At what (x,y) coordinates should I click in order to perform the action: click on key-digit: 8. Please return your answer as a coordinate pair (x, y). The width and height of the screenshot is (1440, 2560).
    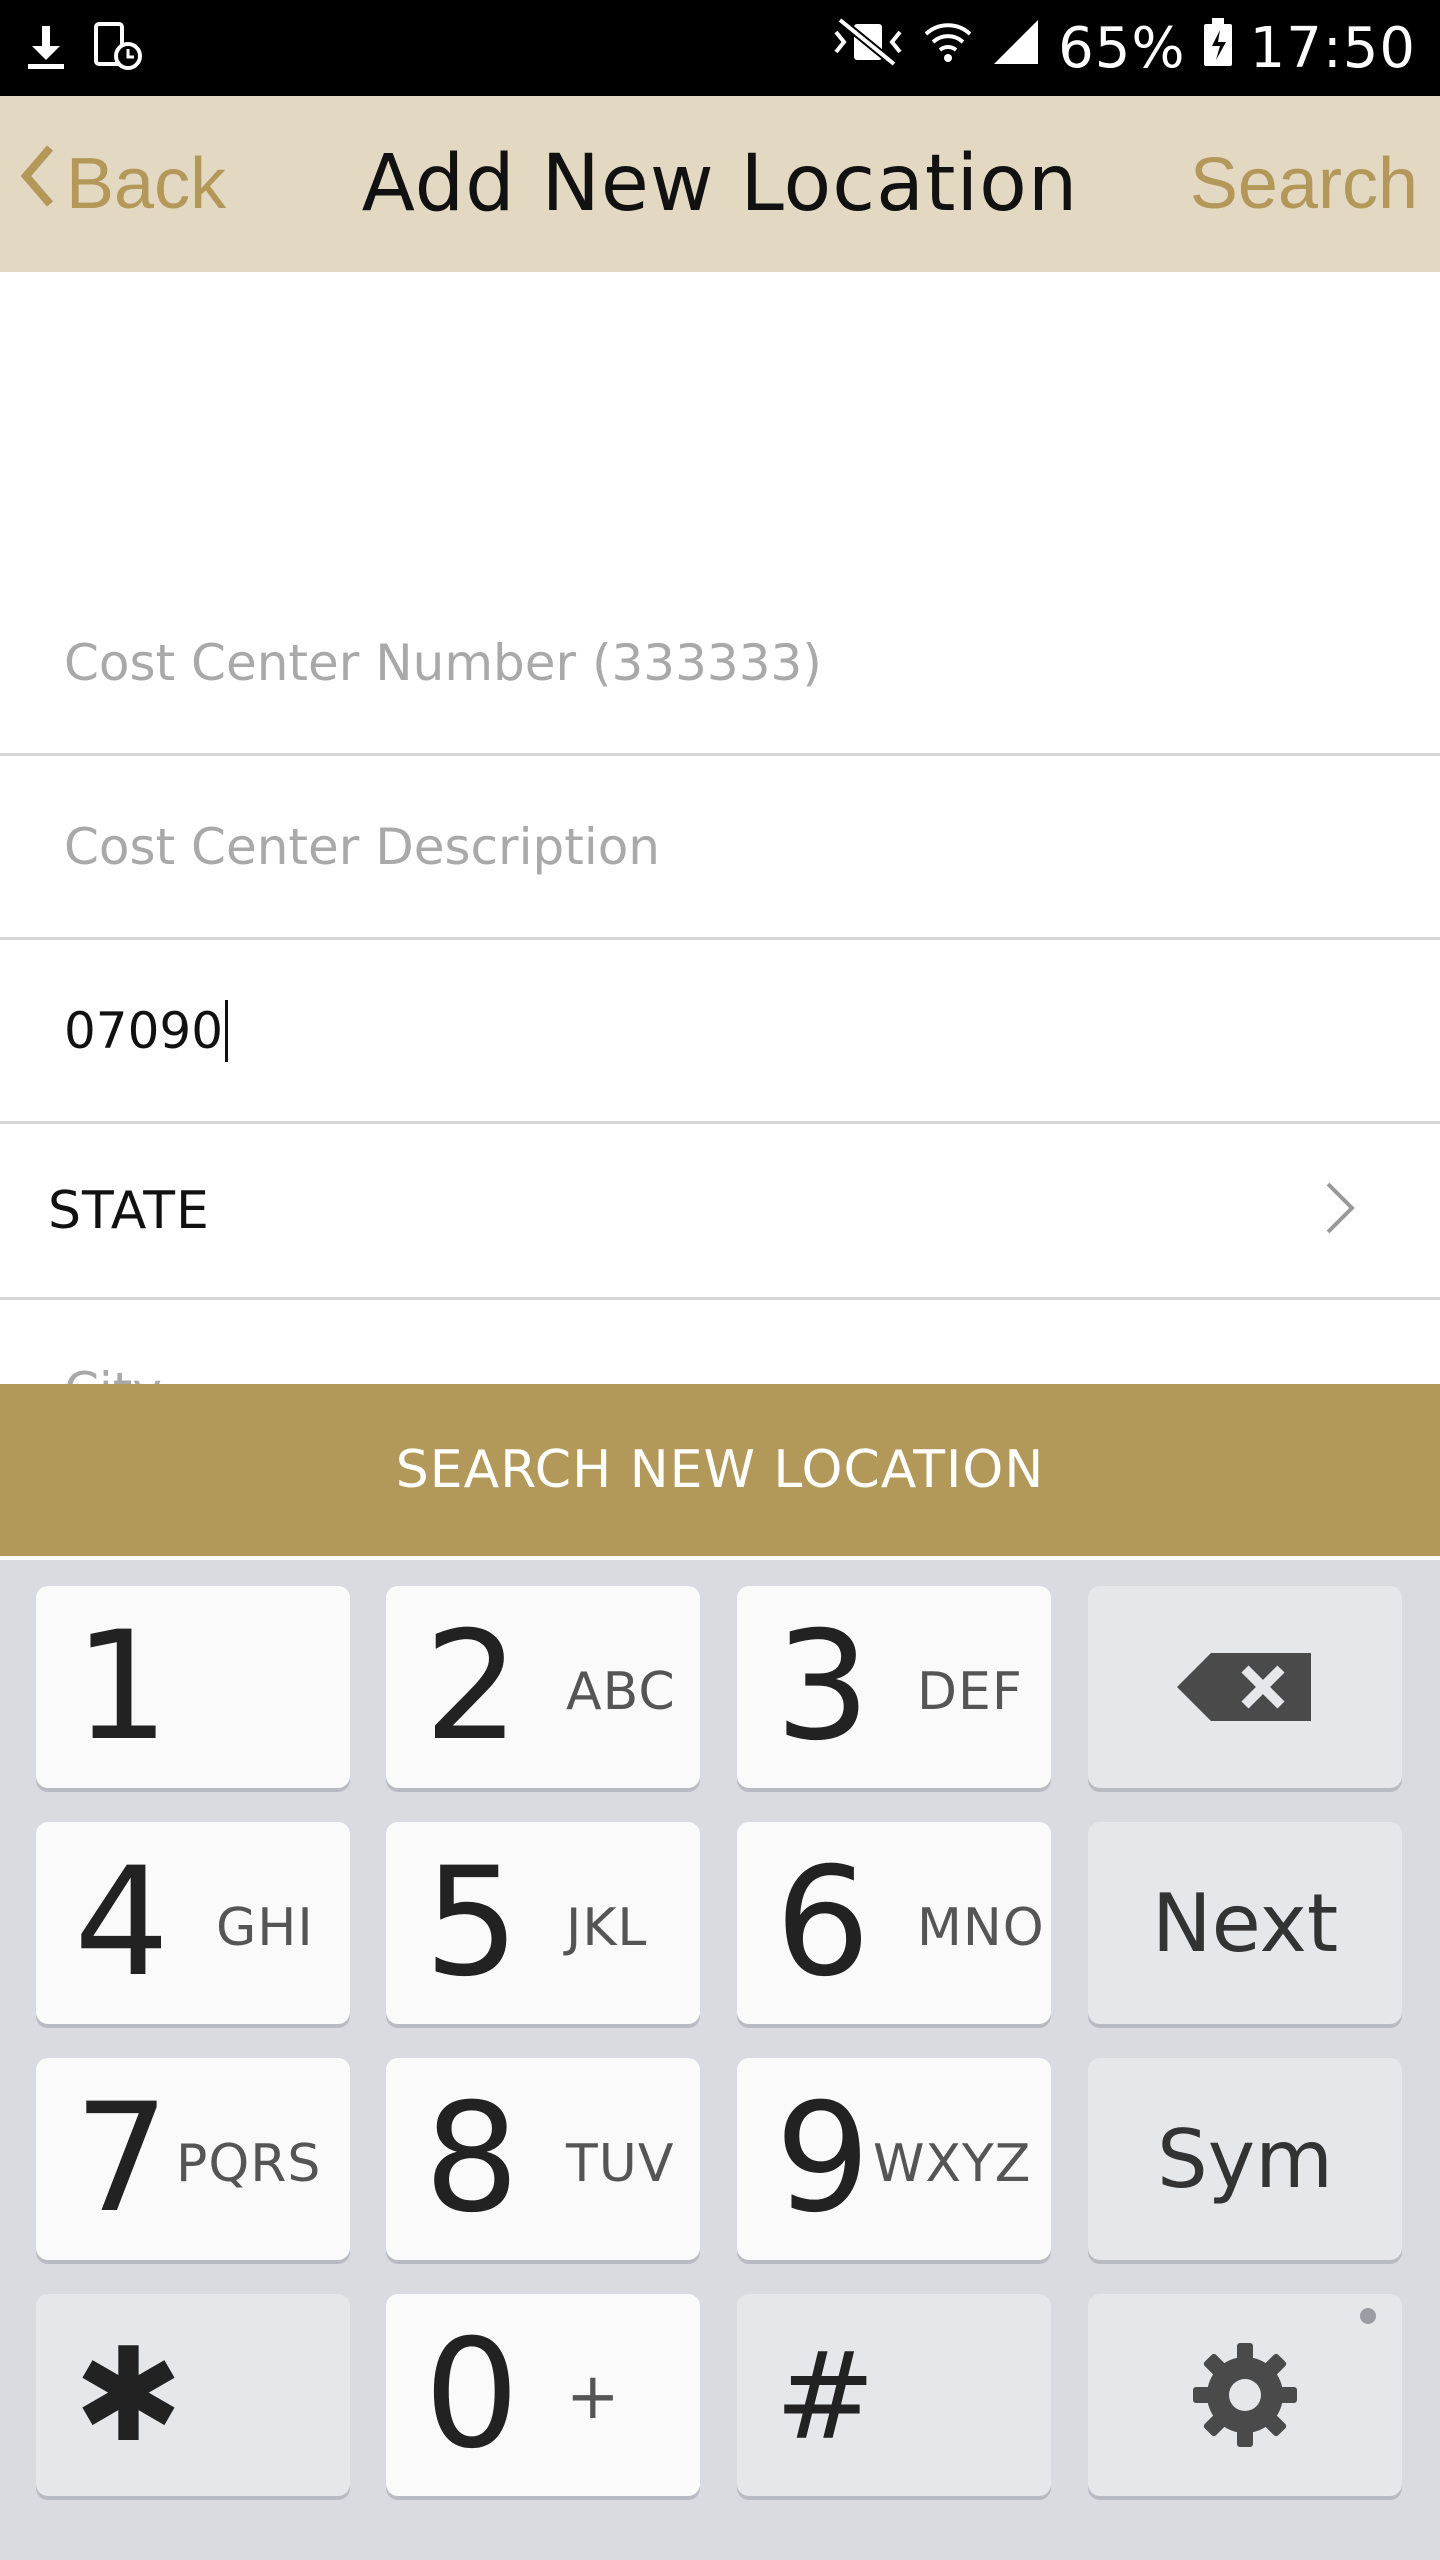
    Looking at the image, I should click on (472, 2159).